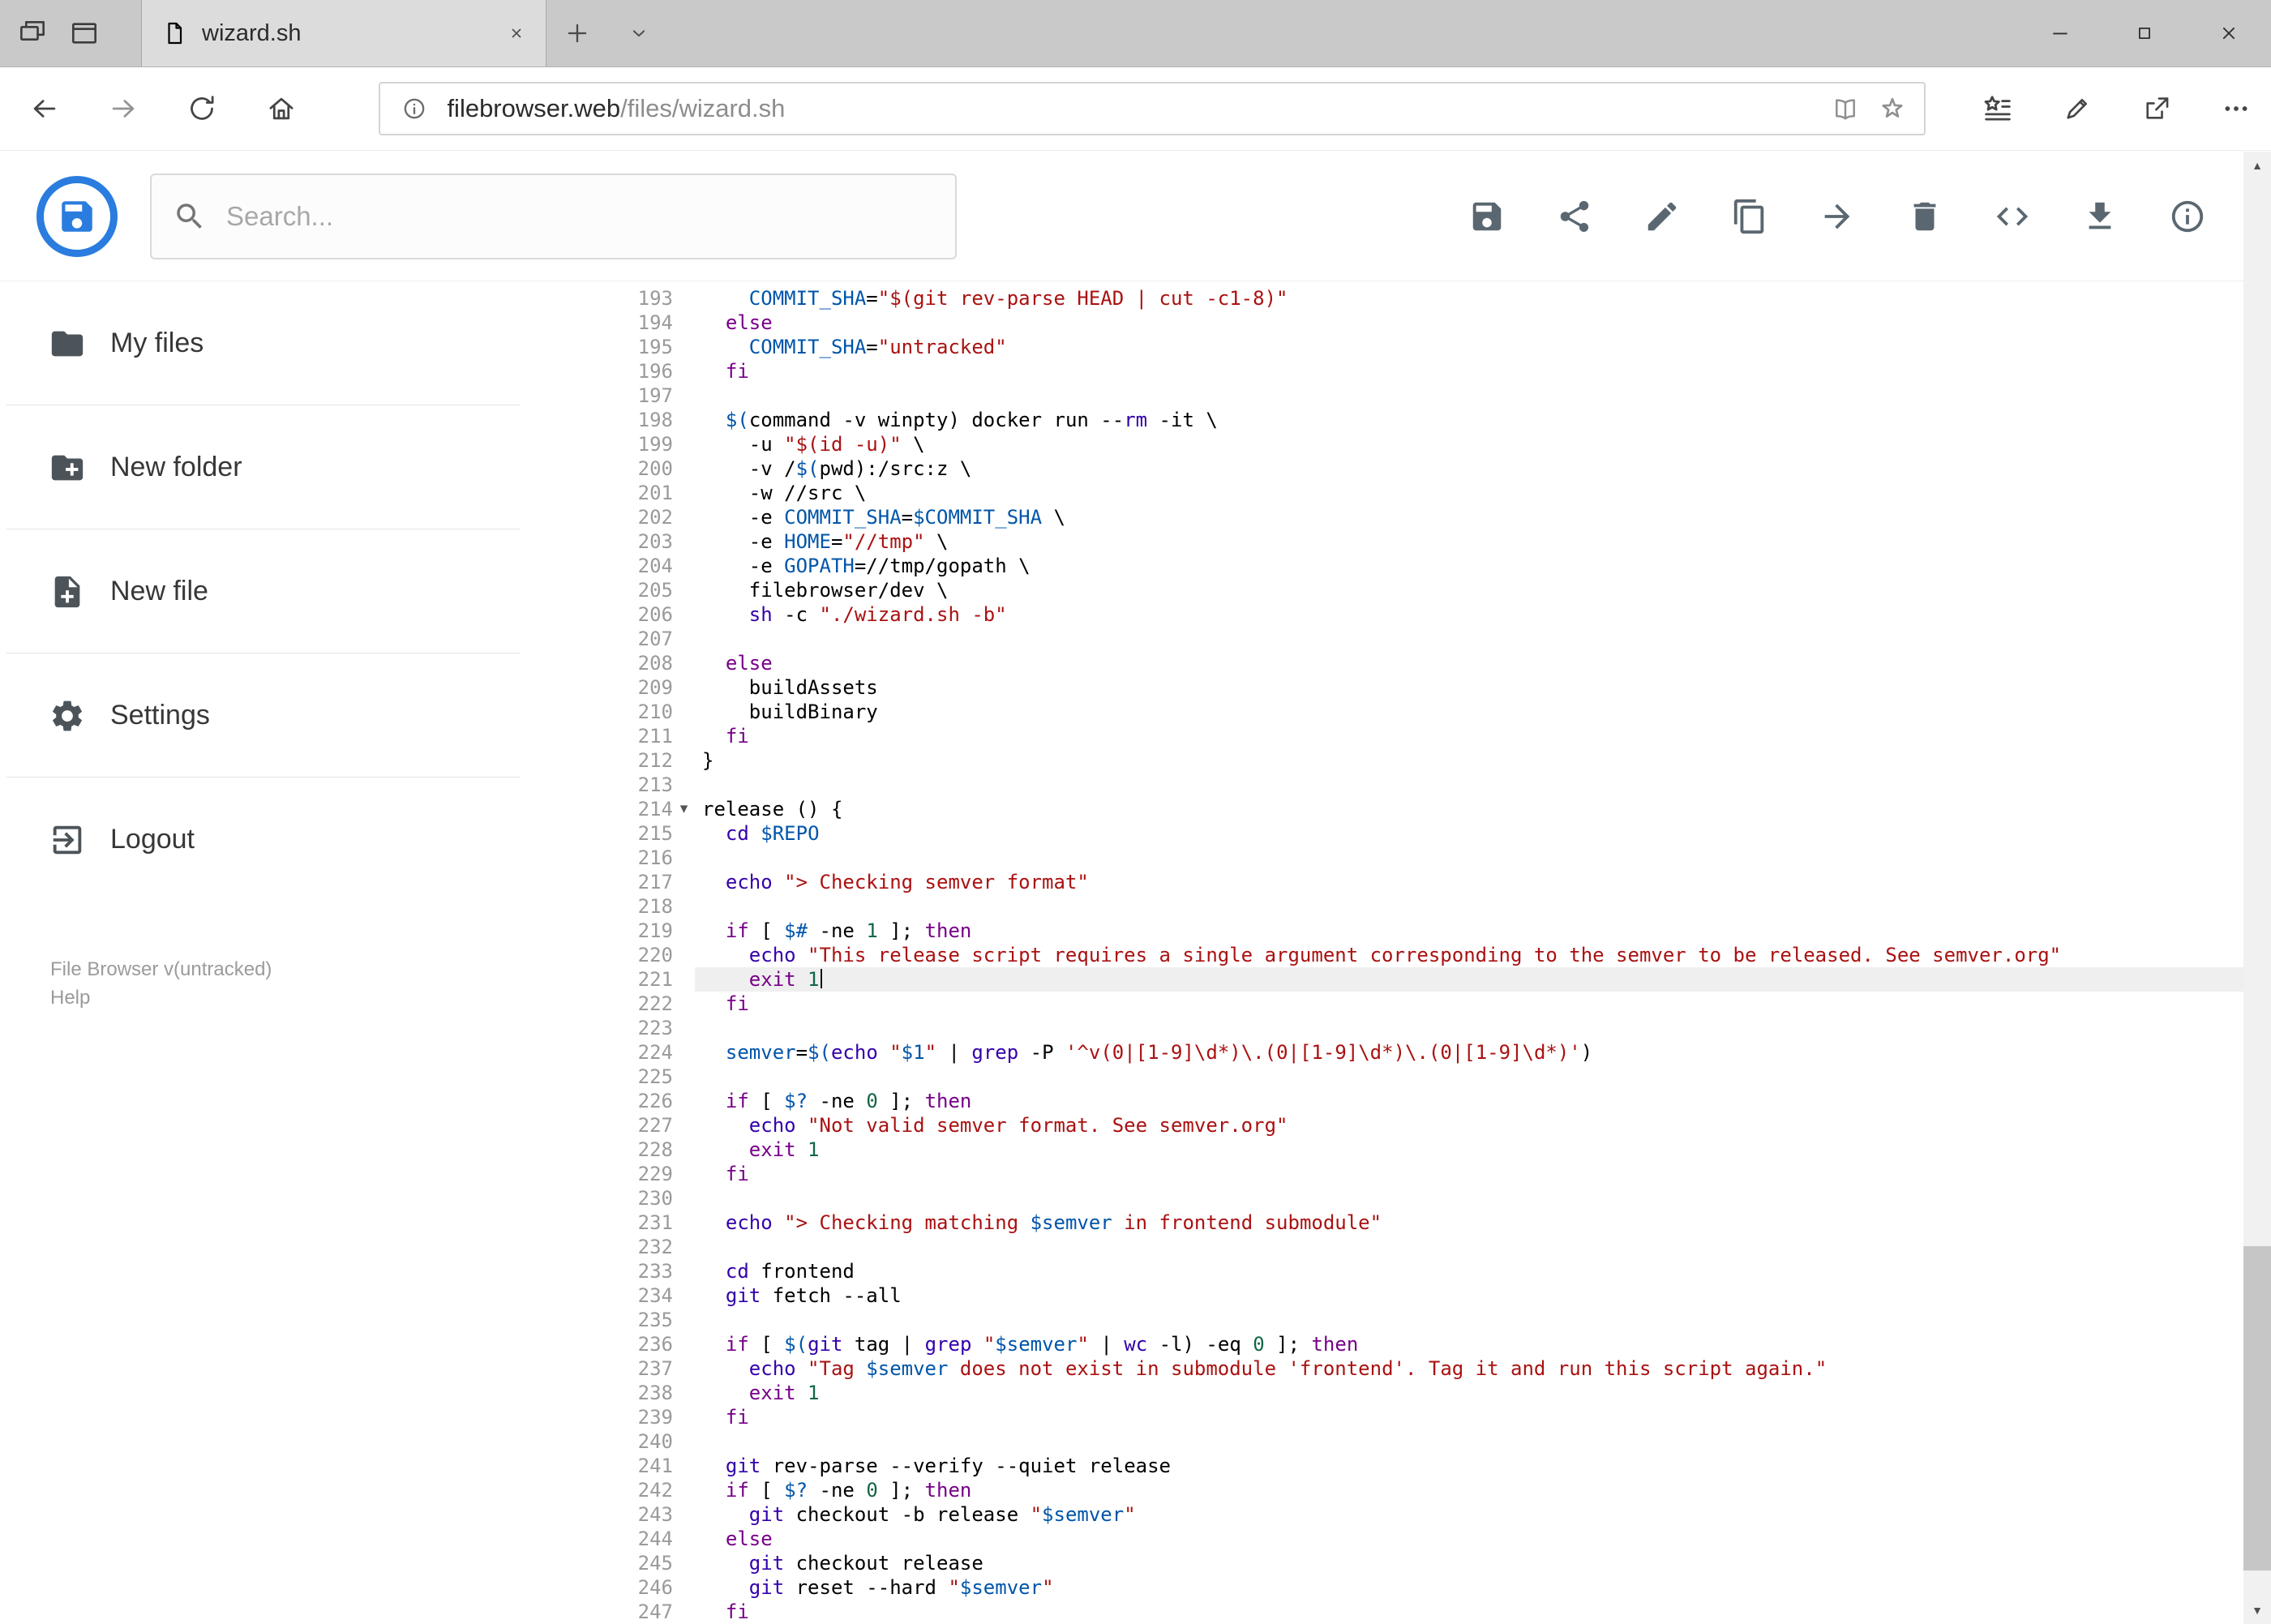 The height and width of the screenshot is (1624, 2271). What do you see at coordinates (1389, 1490) in the screenshot?
I see `code-line: 242 if [ $? -ne 0 ]; then` at bounding box center [1389, 1490].